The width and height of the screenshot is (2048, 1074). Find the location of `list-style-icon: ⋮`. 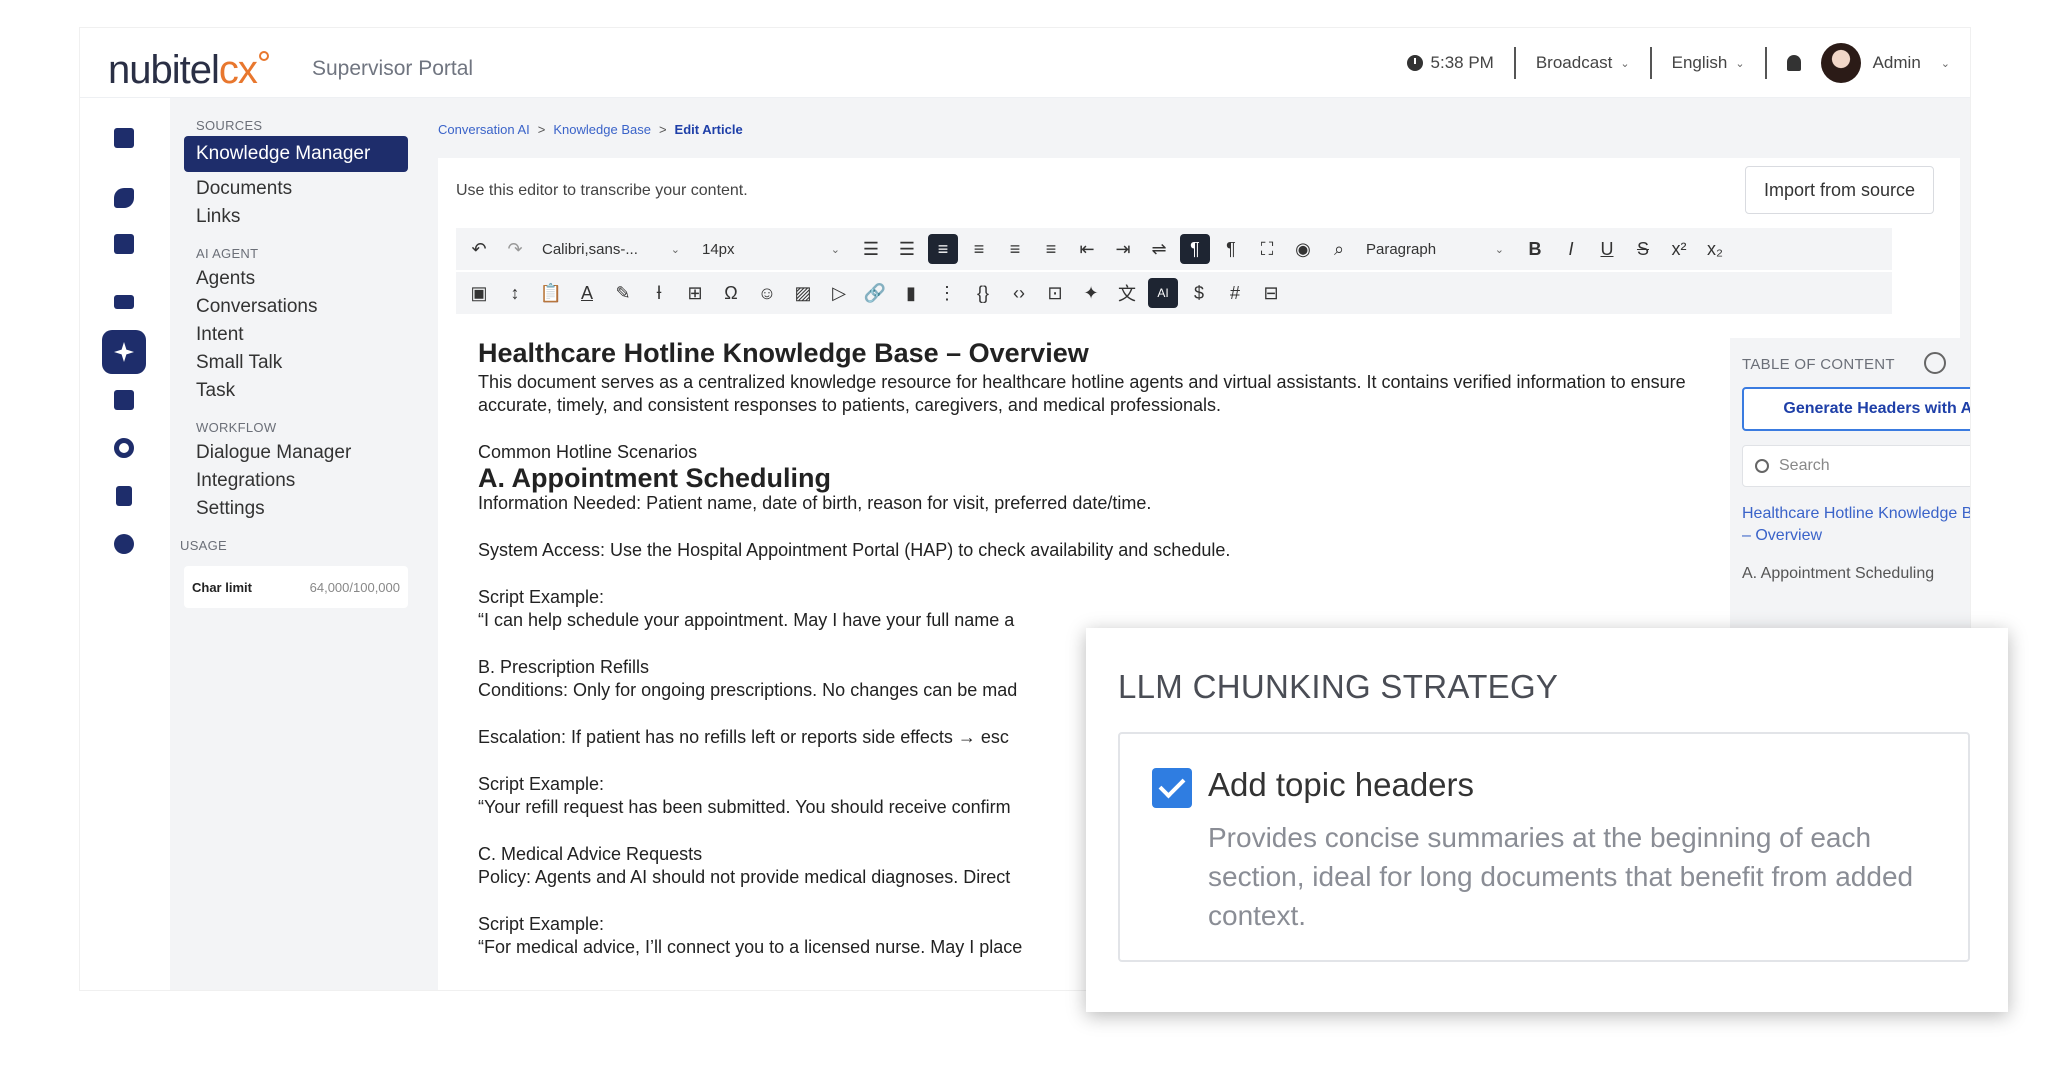

list-style-icon: ⋮ is located at coordinates (947, 293).